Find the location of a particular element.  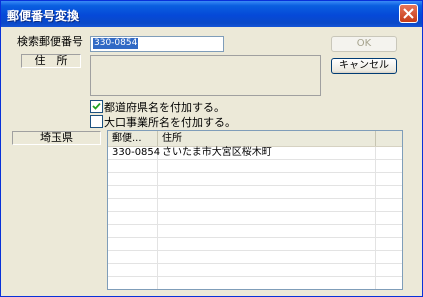

window-title: 郵便番号変換 is located at coordinates (43, 16).